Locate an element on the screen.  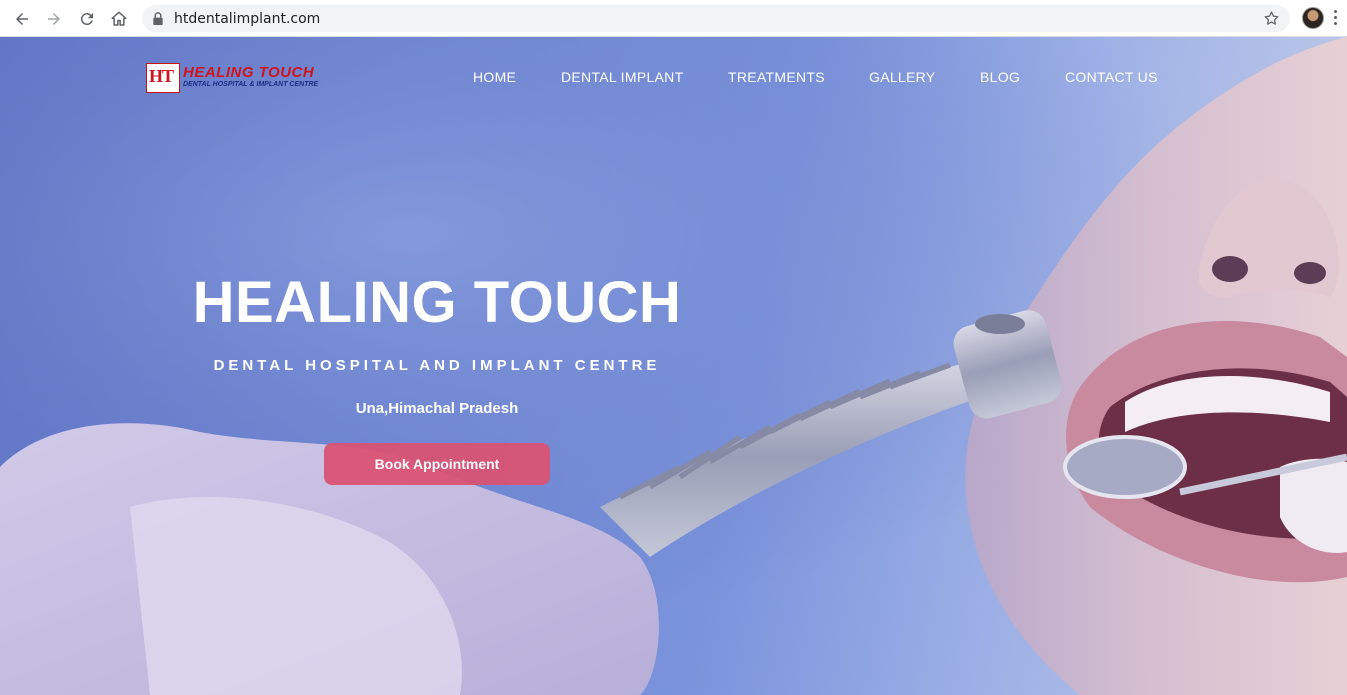
lock-icon is located at coordinates (158, 18).